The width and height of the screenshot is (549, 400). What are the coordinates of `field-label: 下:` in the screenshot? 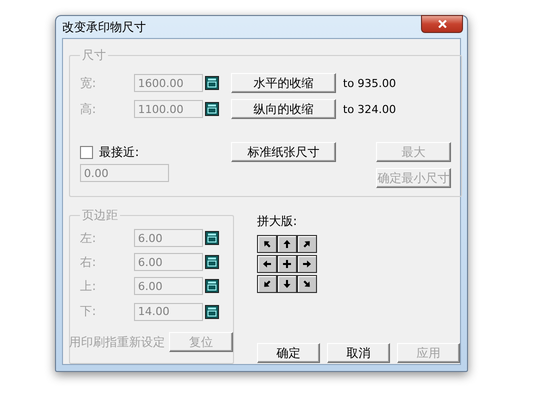 It's located at (89, 311).